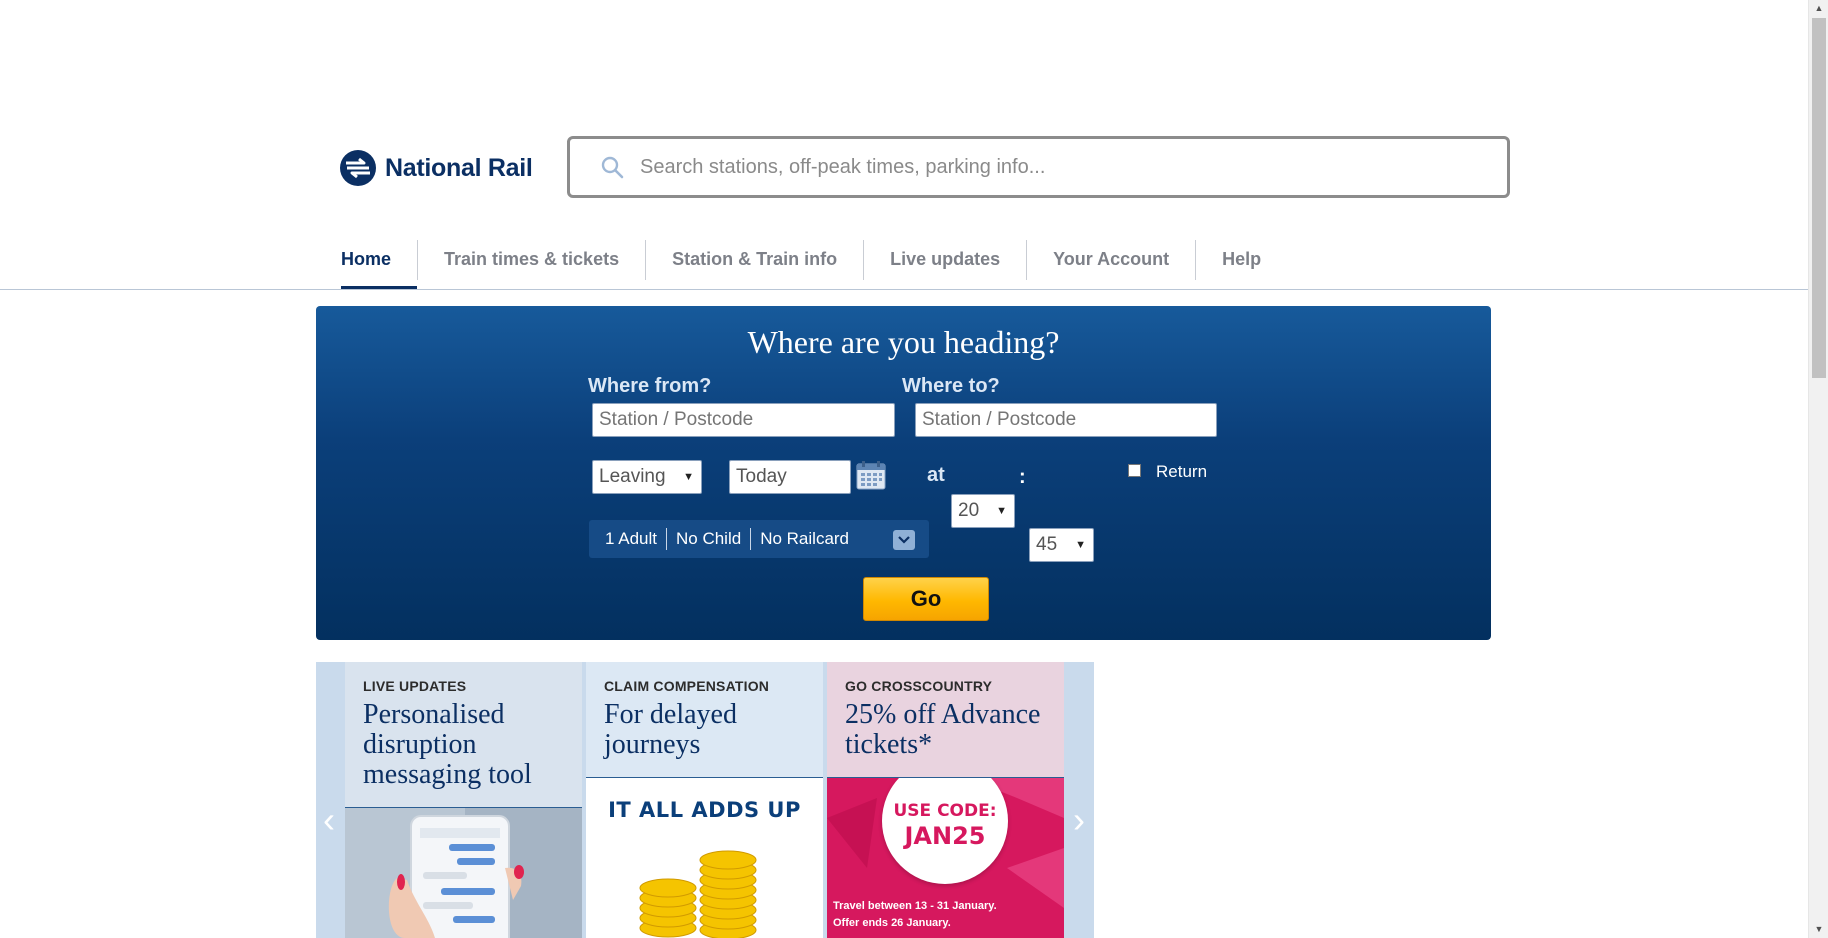 This screenshot has height=938, width=1828. What do you see at coordinates (1182, 471) in the screenshot?
I see `return-label: Return` at bounding box center [1182, 471].